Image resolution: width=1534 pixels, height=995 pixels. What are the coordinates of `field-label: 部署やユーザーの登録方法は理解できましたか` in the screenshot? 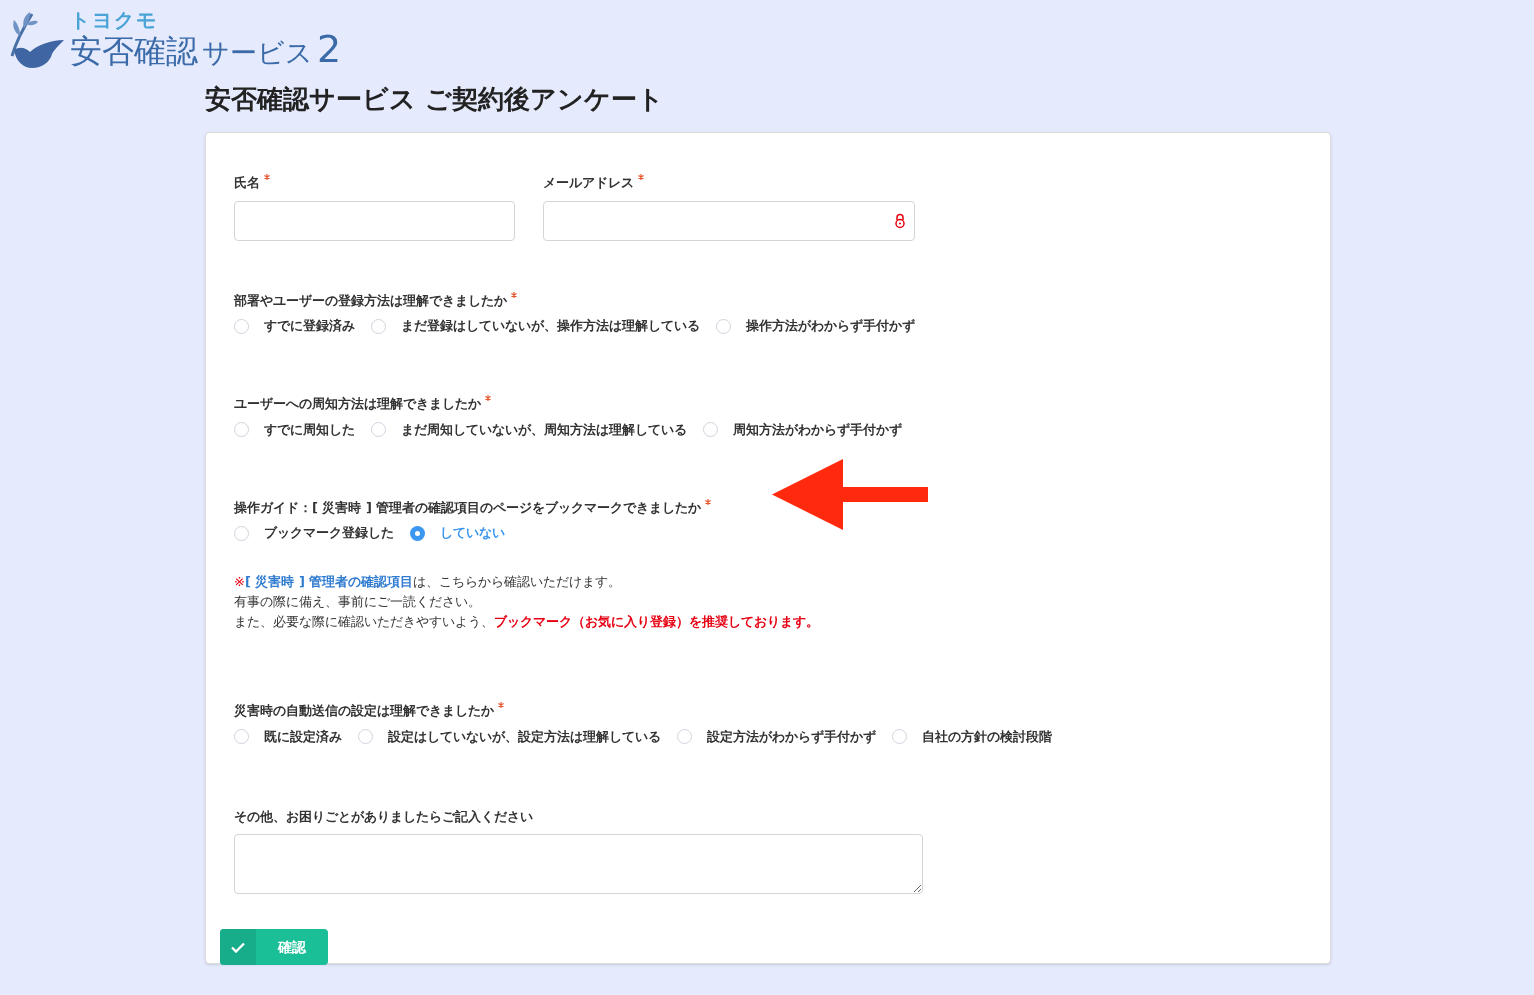 It's located at (370, 300).